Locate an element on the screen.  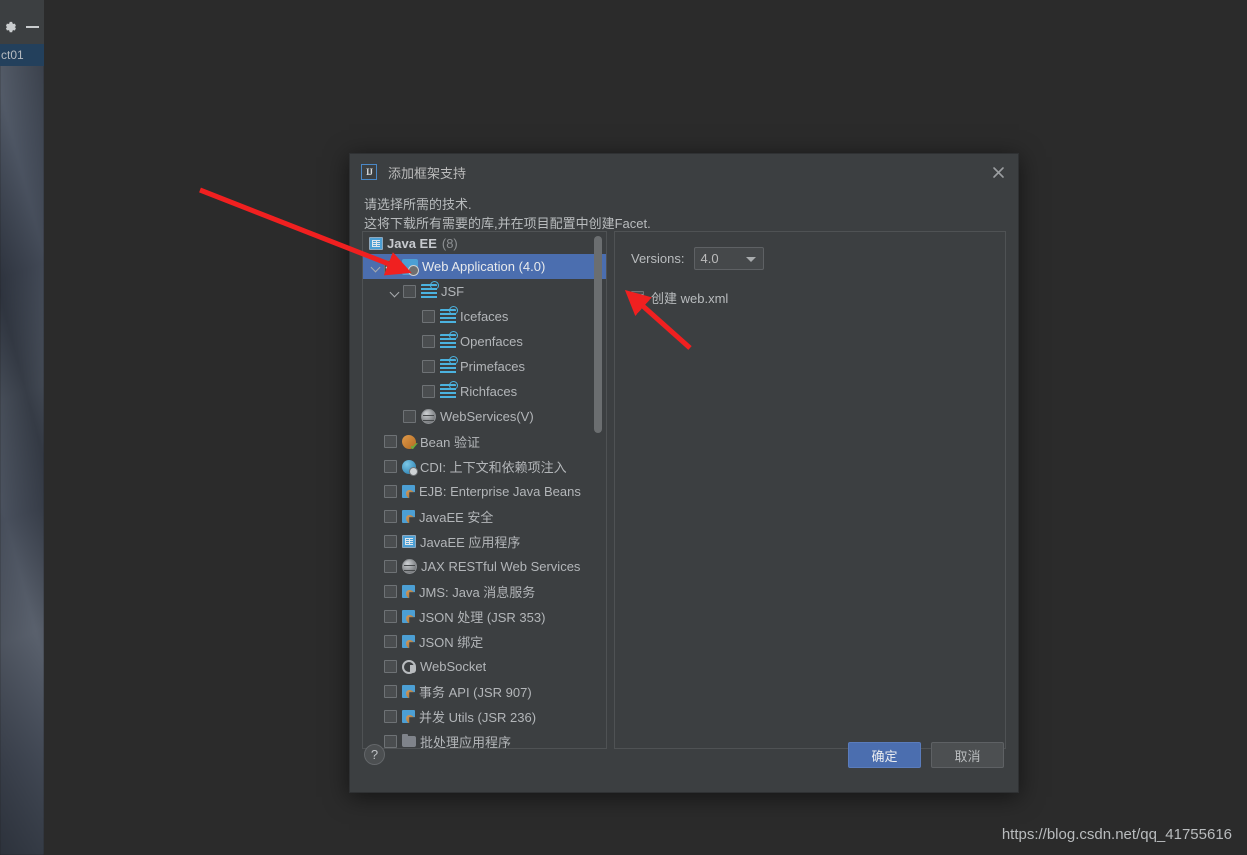
tree-row: 并发 Utils (JSR 236) is located at coordinates (484, 716).